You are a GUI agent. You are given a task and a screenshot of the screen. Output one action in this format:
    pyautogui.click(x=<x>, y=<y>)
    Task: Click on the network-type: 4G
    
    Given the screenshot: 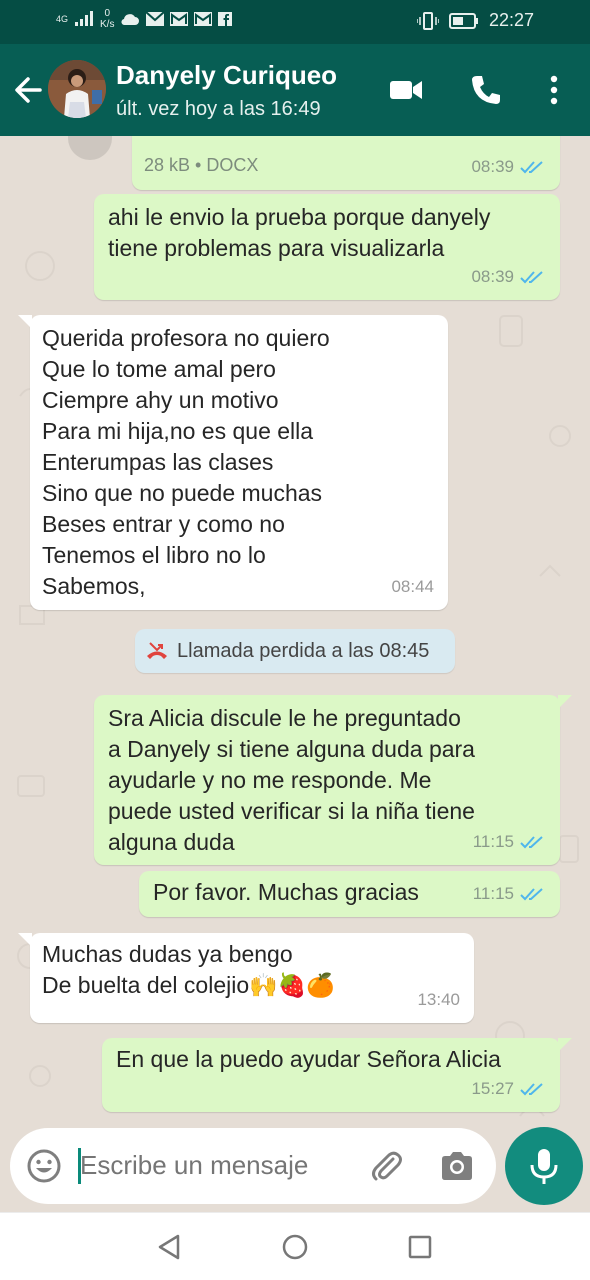 What is the action you would take?
    pyautogui.click(x=62, y=18)
    